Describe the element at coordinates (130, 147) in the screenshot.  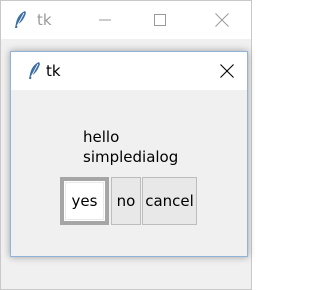
I see `dialog-message: hello simpledialog` at that location.